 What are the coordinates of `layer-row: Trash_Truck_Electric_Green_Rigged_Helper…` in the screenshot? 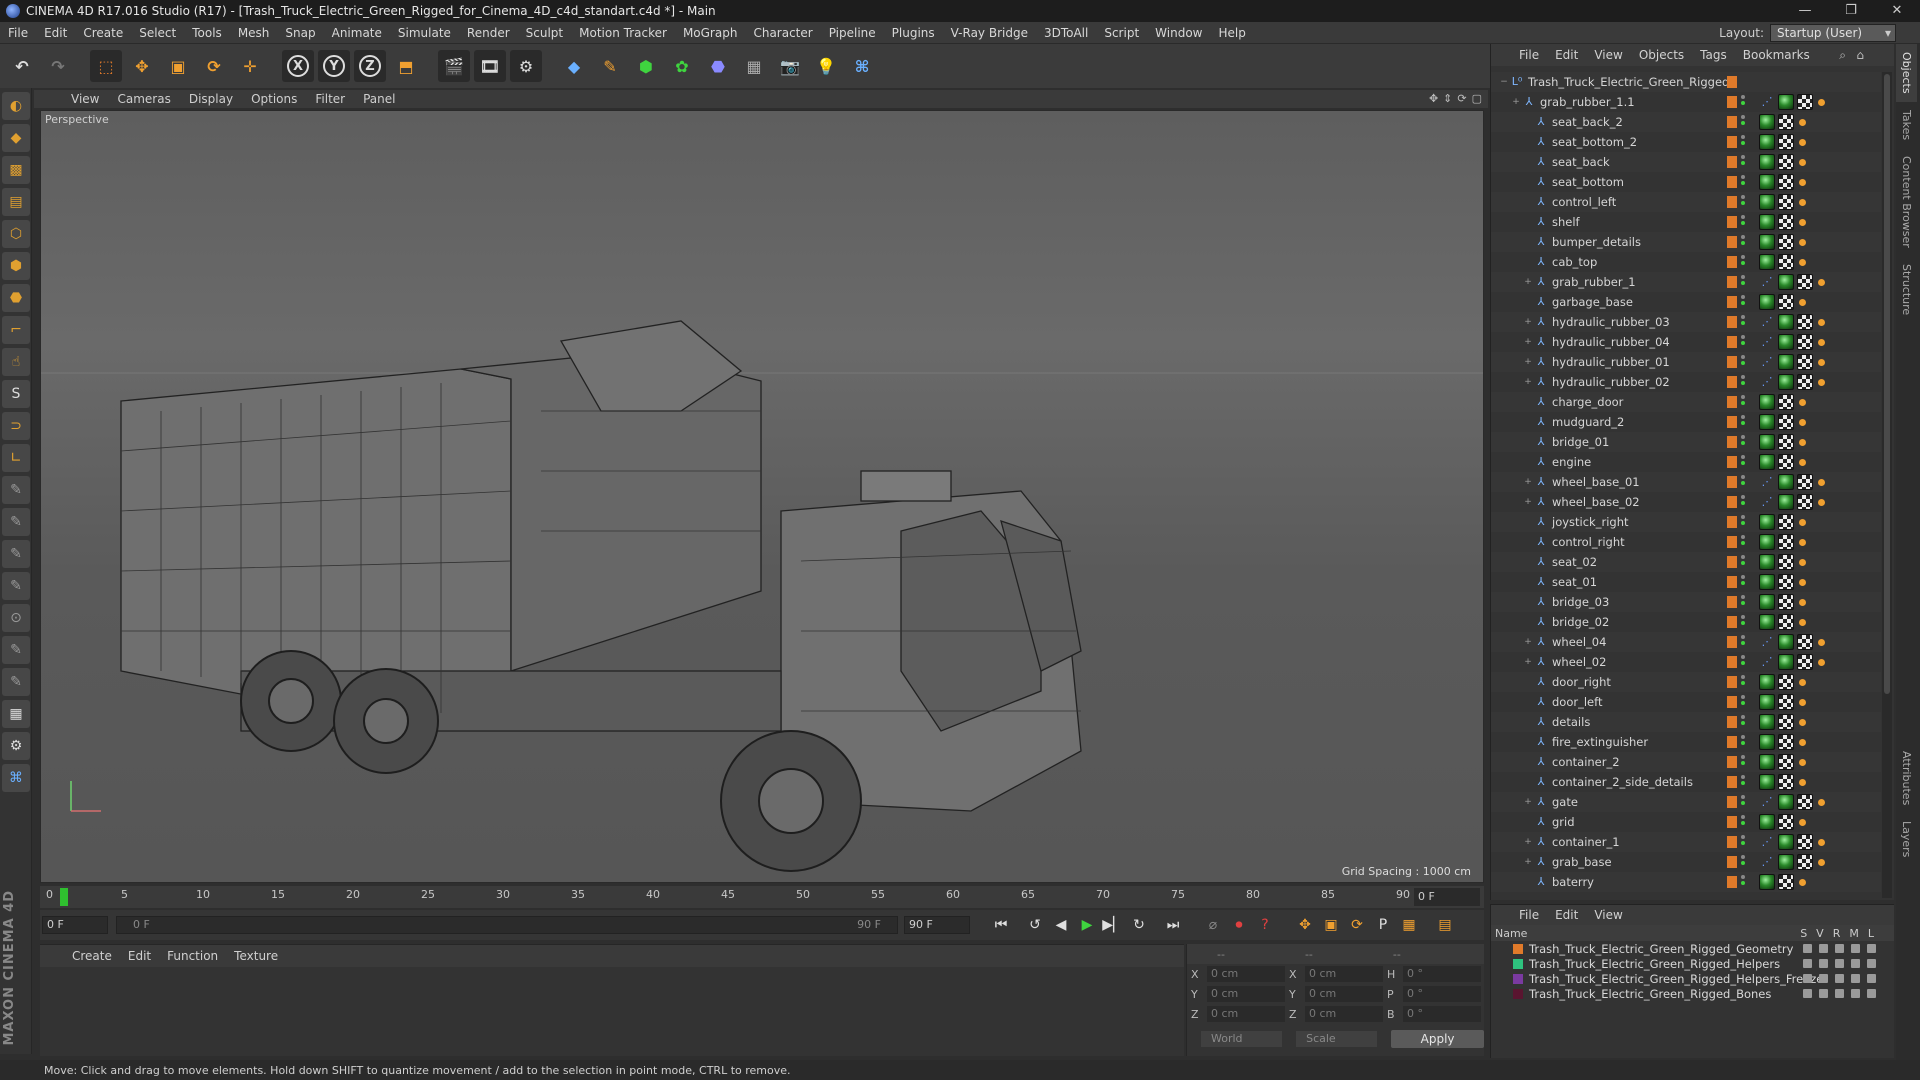 It's located at (1692, 963).